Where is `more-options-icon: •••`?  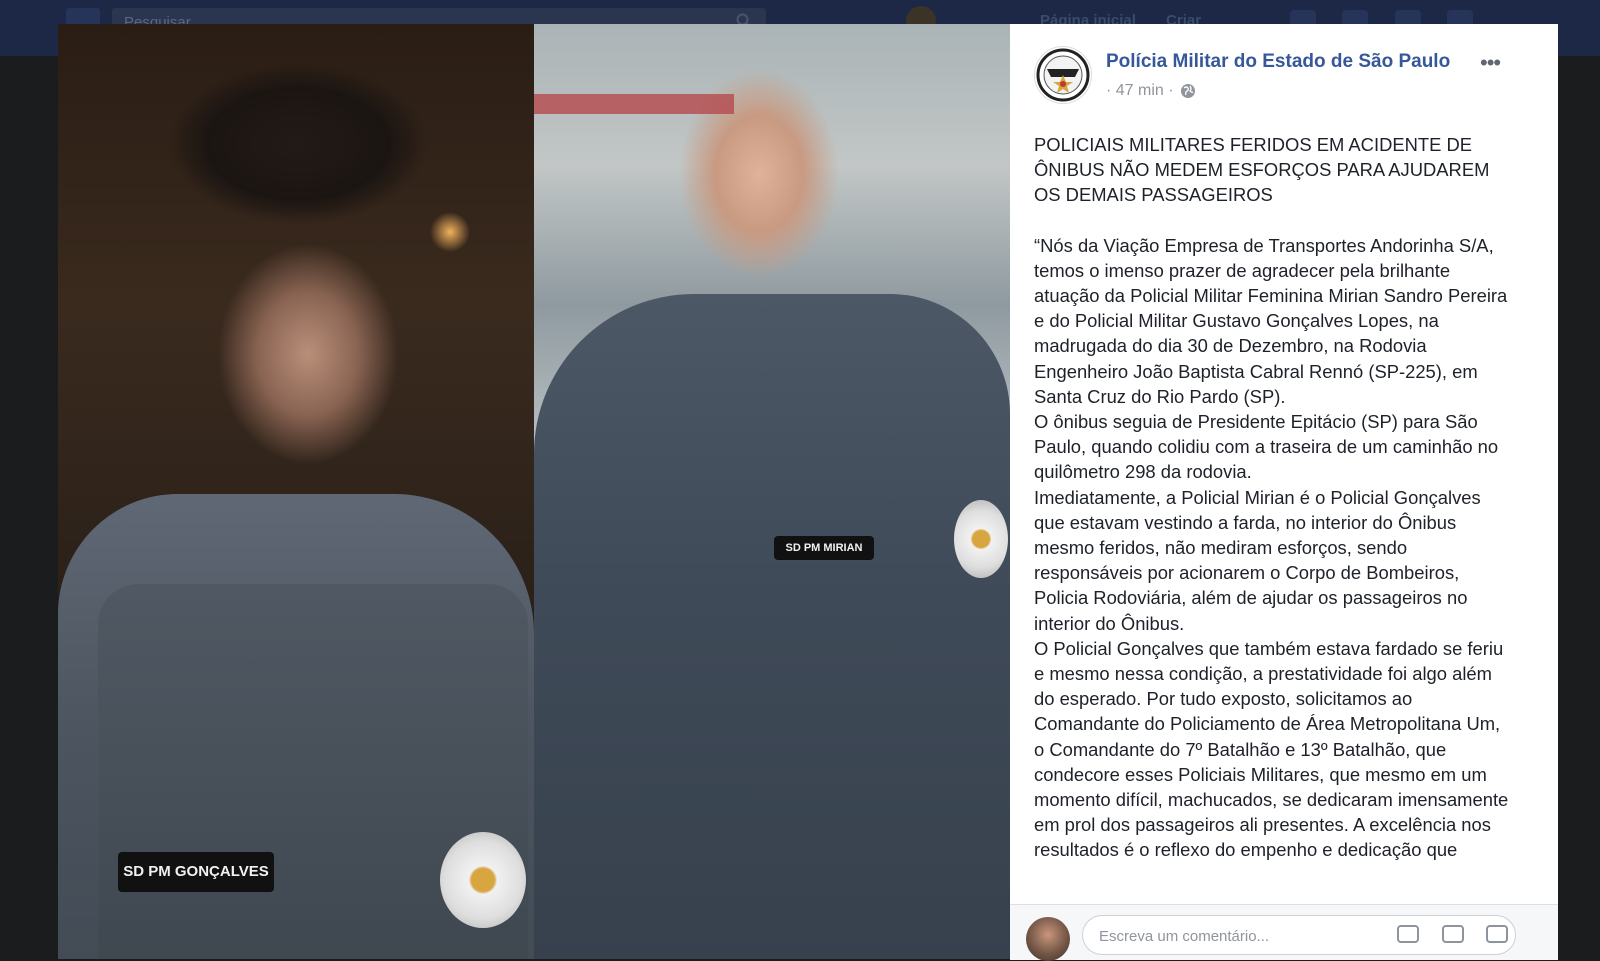
more-options-icon: ••• is located at coordinates (1490, 63).